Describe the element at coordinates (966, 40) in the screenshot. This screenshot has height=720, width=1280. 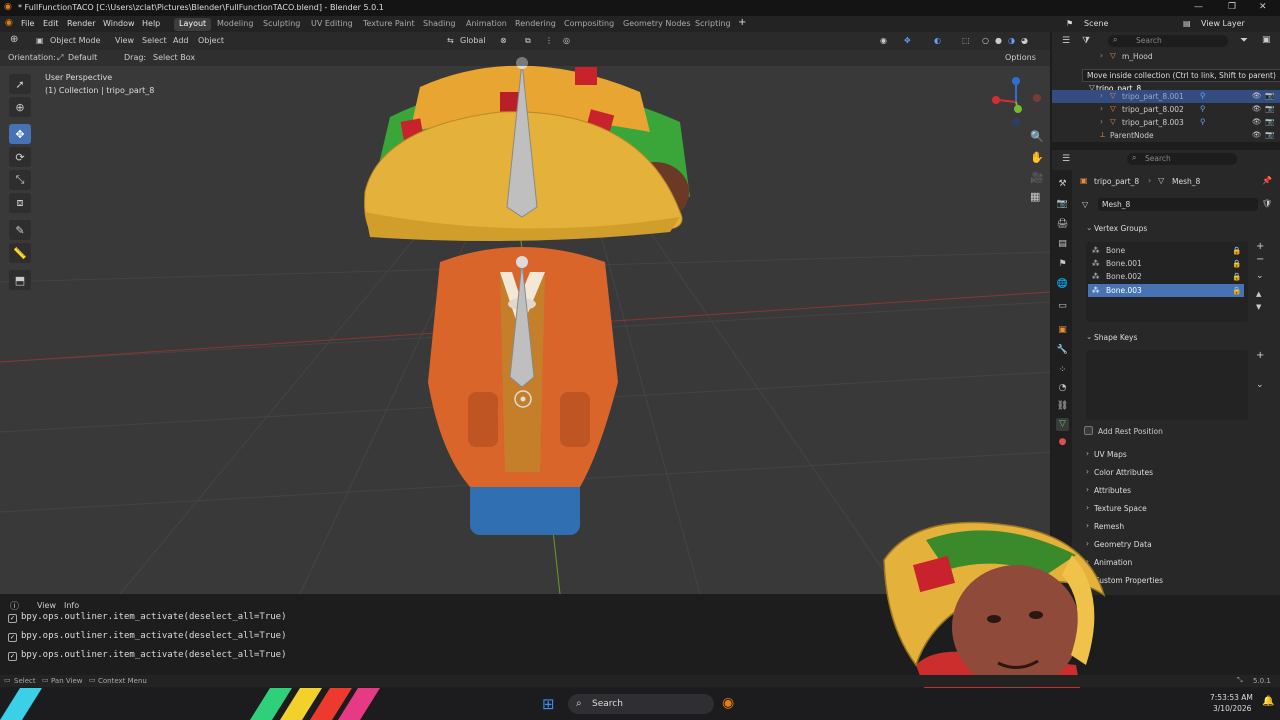
I see `xray-icon: ⬚` at that location.